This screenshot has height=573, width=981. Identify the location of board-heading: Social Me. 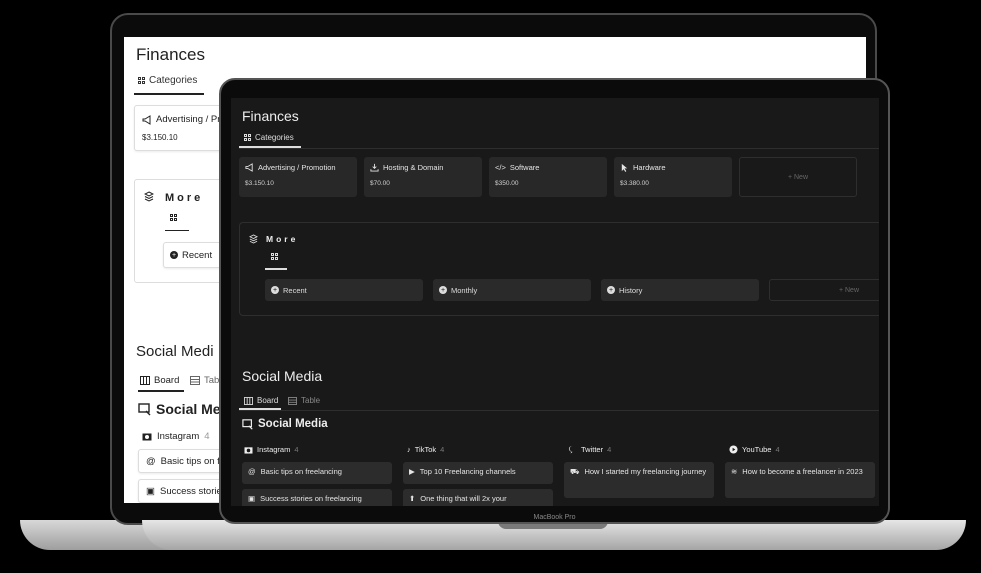
(179, 409).